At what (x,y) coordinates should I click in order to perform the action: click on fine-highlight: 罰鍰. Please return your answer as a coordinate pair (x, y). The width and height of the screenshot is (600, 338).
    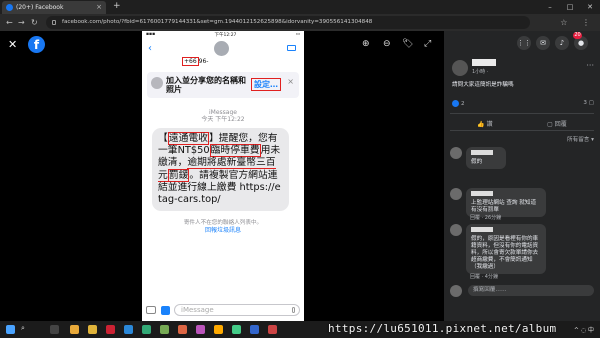
    Looking at the image, I should click on (178, 175).